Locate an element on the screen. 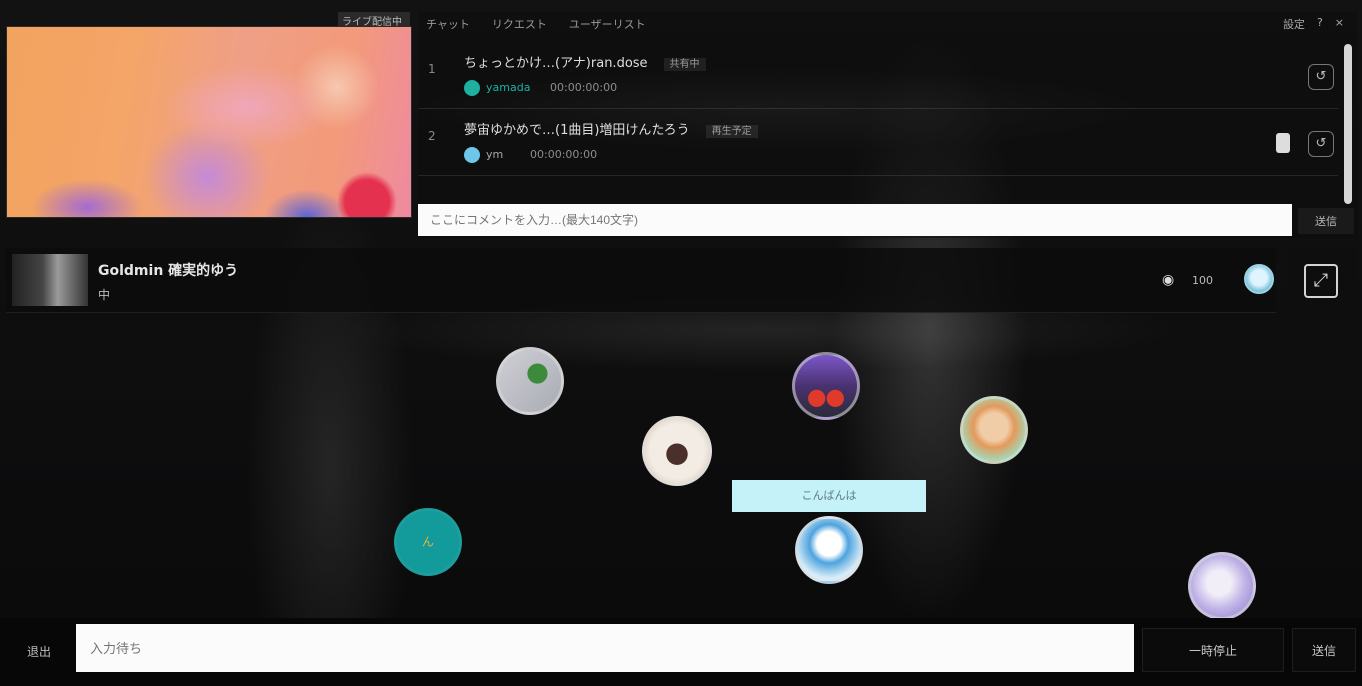  video-corner-label: ライブ配信中 is located at coordinates (372, 22).